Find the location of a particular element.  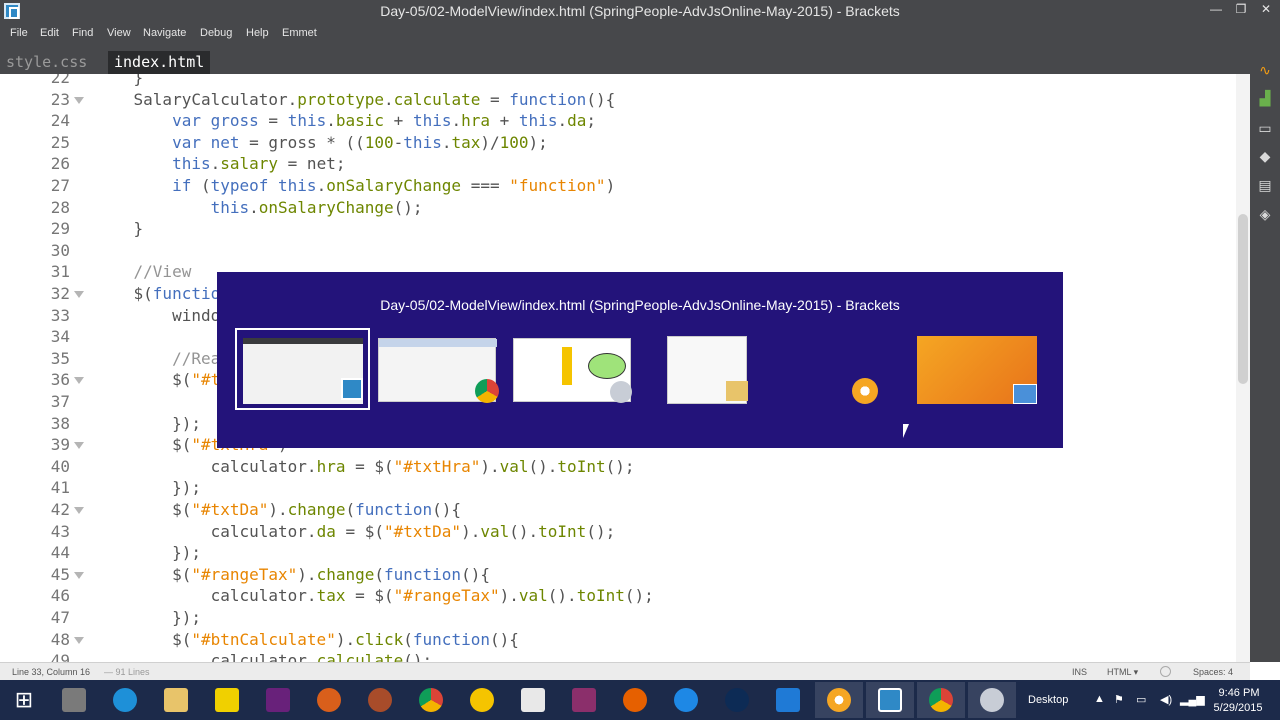

document-icon: ▤ is located at coordinates (1265, 186).